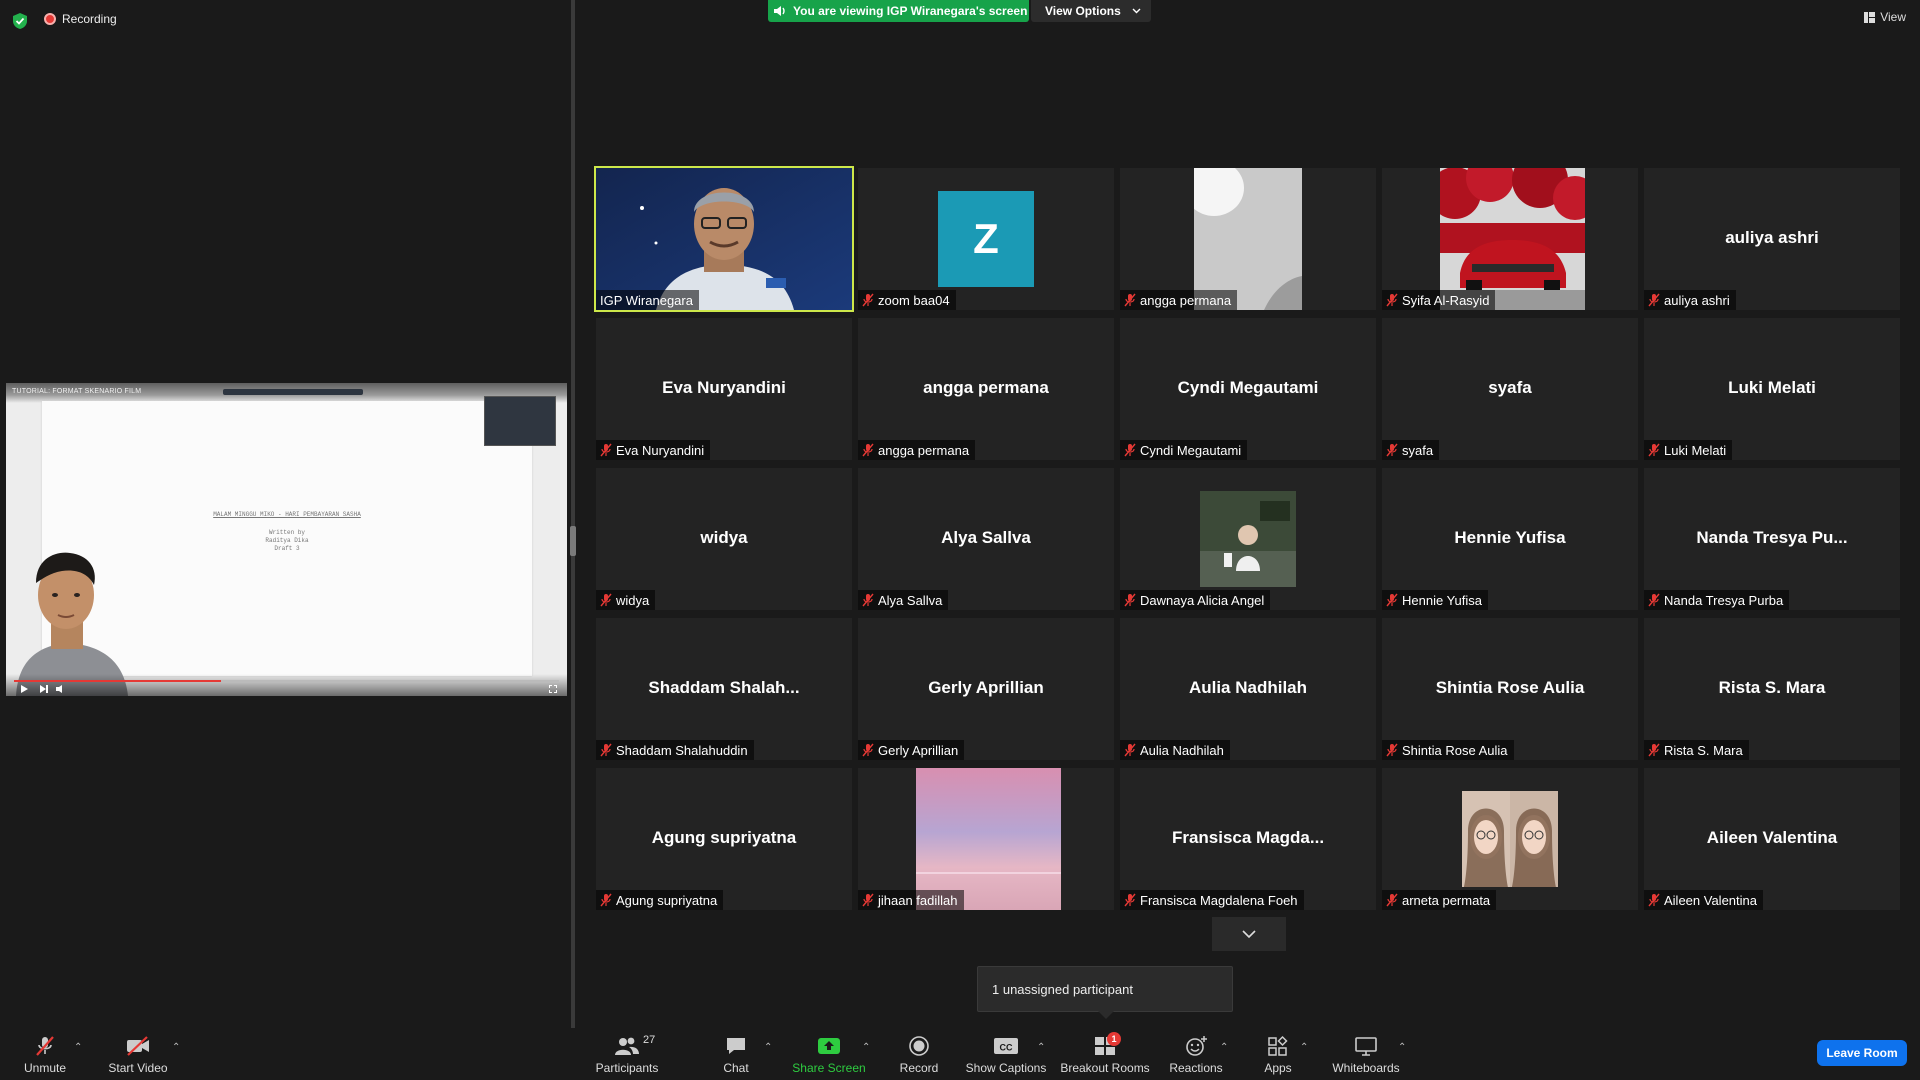  Describe the element at coordinates (1510, 539) in the screenshot. I see `participant-tile: Hennie Yufisa Hennie Yufisa` at that location.